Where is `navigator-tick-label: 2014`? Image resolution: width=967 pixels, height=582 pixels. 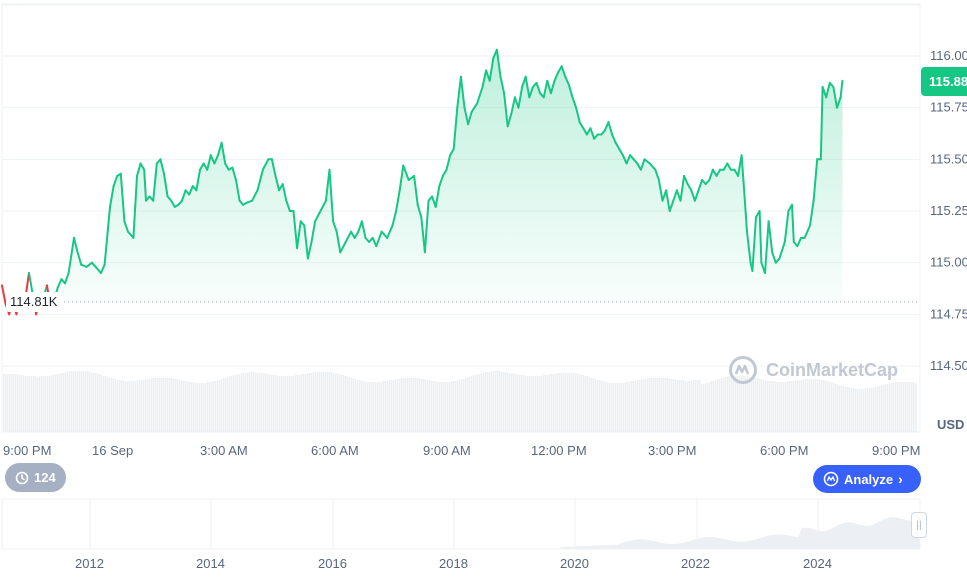
navigator-tick-label: 2014 is located at coordinates (210, 563).